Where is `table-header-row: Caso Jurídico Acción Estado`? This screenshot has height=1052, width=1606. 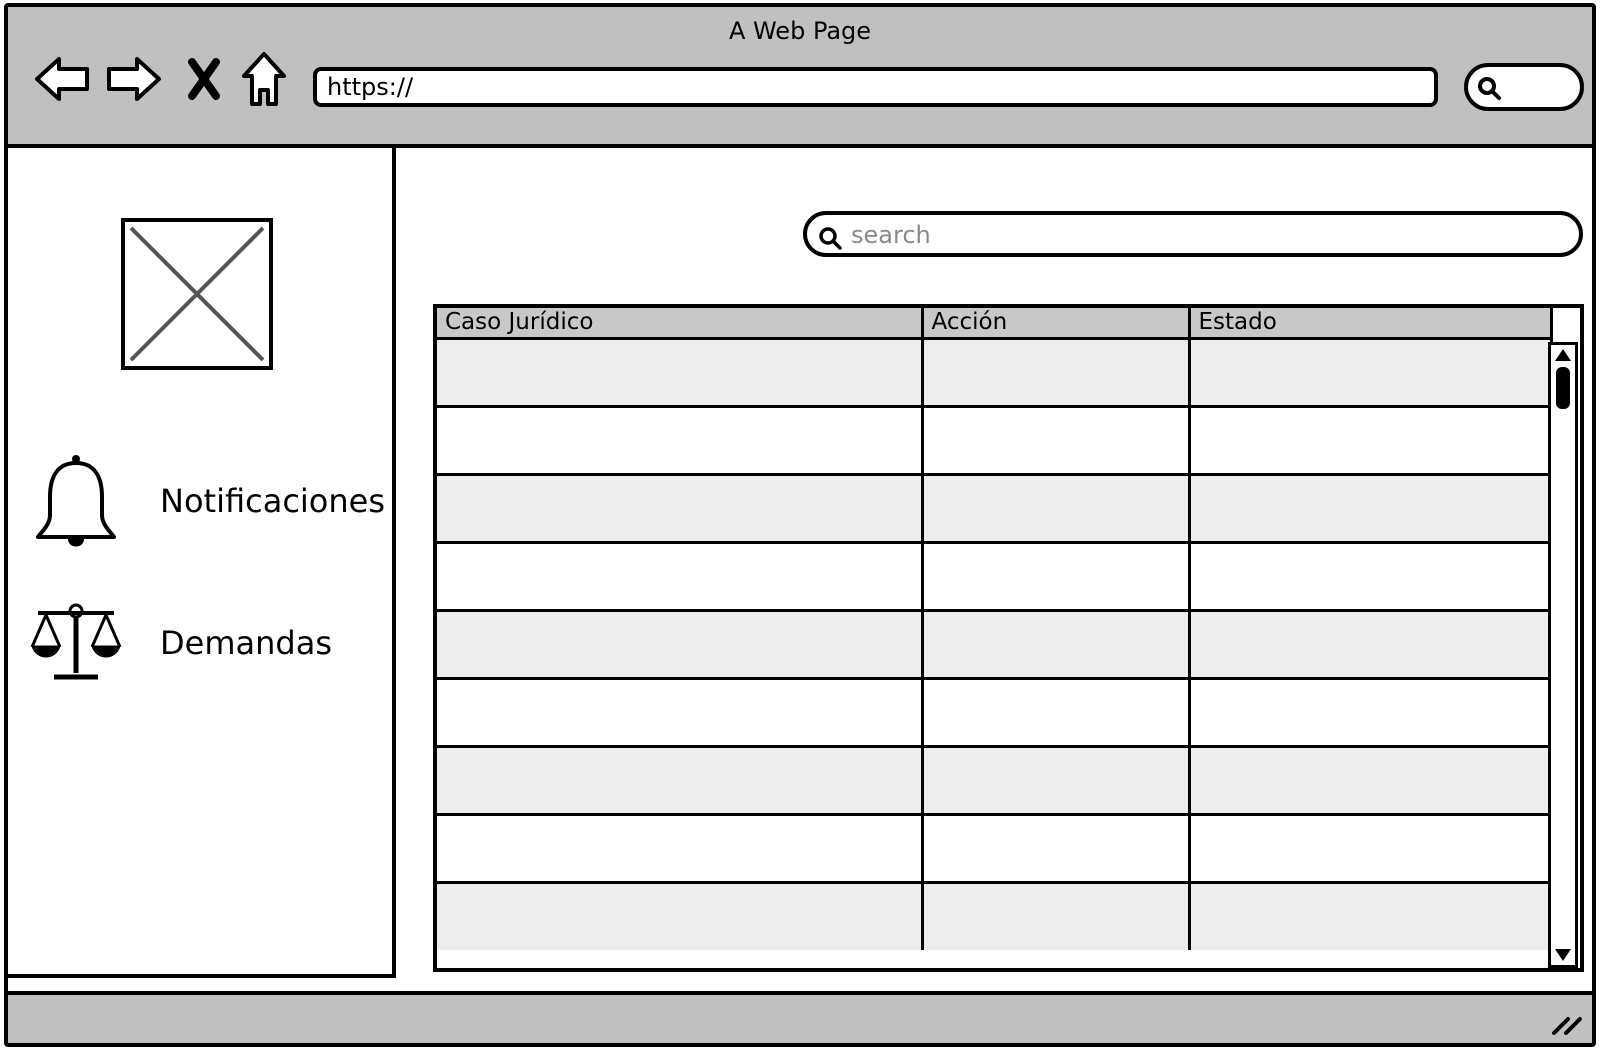 table-header-row: Caso Jurídico Acción Estado is located at coordinates (995, 324).